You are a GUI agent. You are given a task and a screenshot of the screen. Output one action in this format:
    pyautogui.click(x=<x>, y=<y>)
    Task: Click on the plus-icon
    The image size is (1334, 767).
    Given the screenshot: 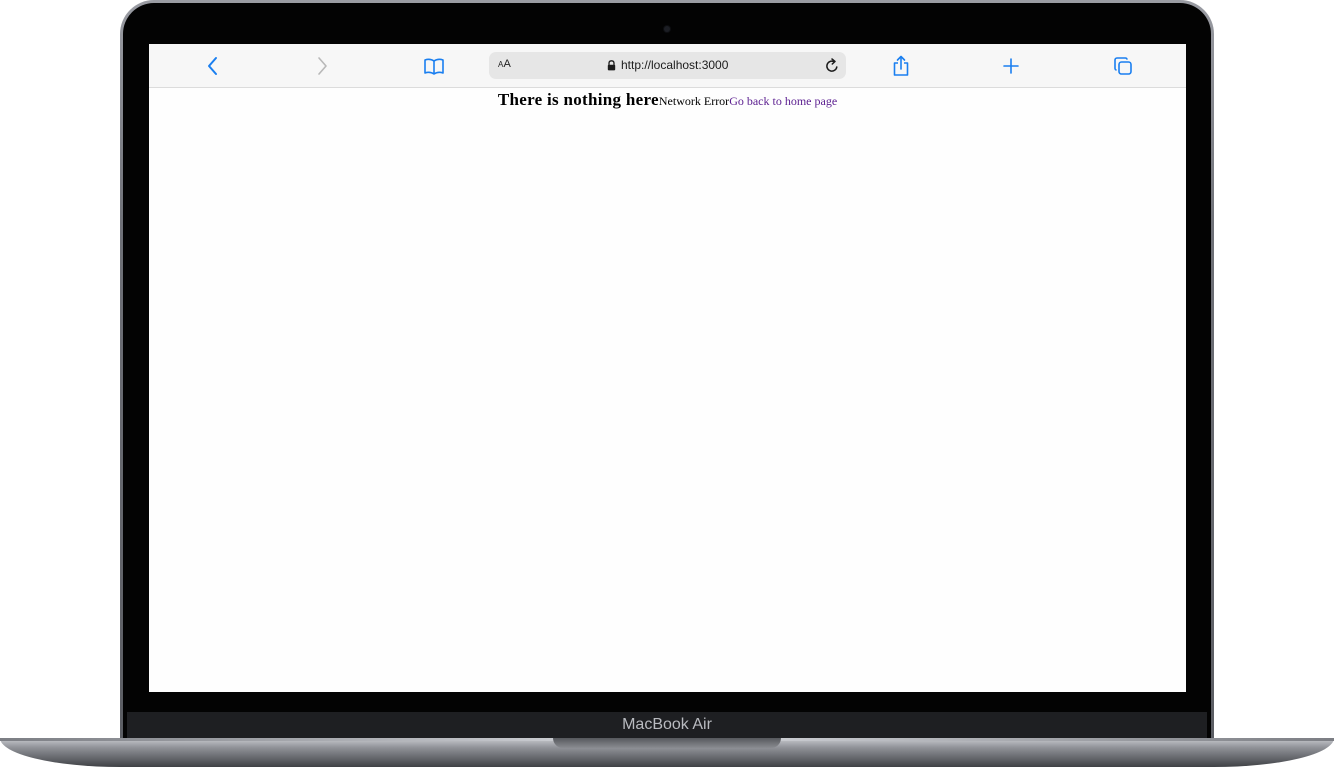 What is the action you would take?
    pyautogui.click(x=1011, y=66)
    